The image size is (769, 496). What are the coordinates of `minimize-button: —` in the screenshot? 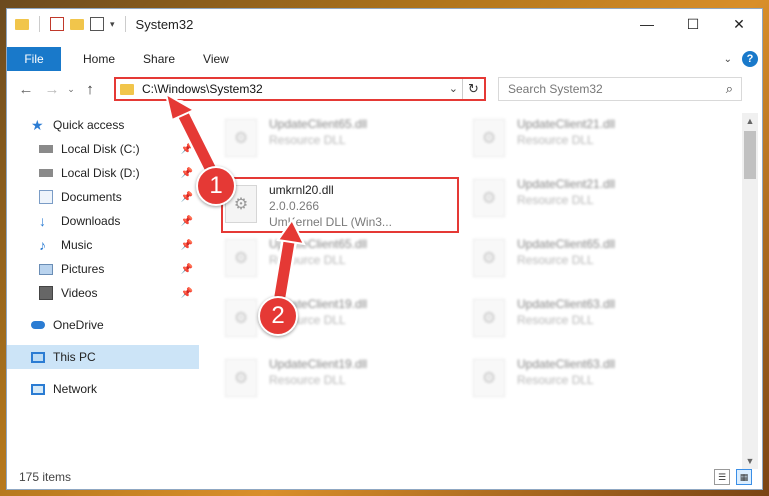 It's located at (647, 24).